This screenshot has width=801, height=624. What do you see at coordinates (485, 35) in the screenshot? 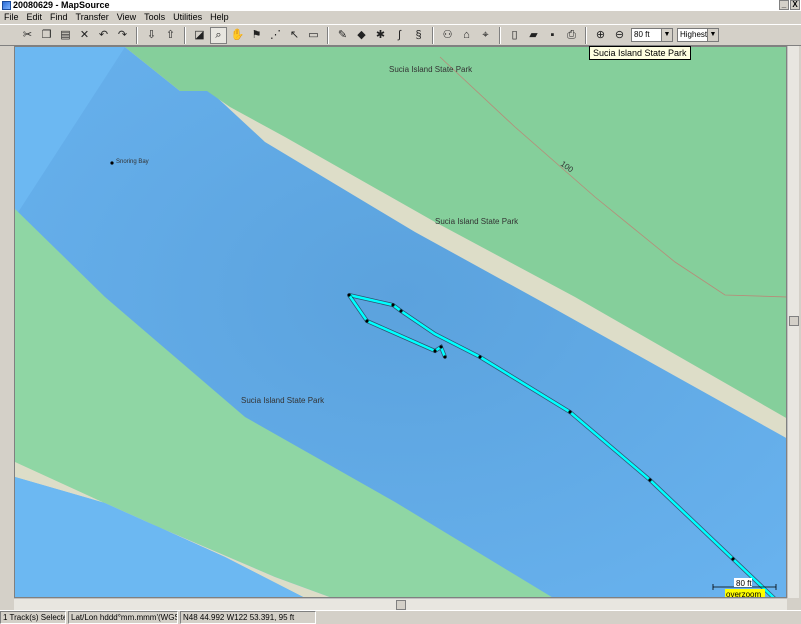
I see `find-address-icon: ⌖` at bounding box center [485, 35].